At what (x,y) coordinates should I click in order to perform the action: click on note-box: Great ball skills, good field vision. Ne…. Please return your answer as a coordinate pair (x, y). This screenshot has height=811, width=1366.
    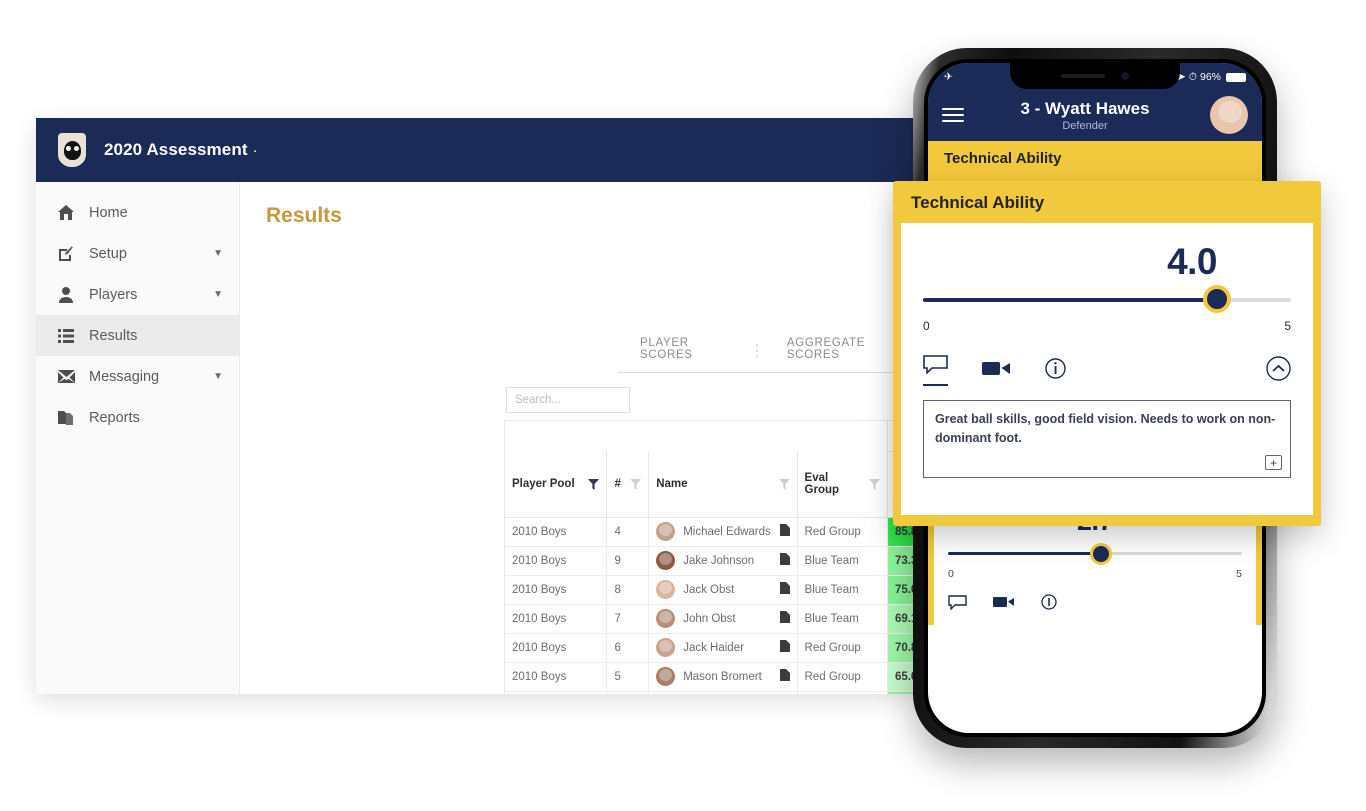
    Looking at the image, I should click on (1107, 439).